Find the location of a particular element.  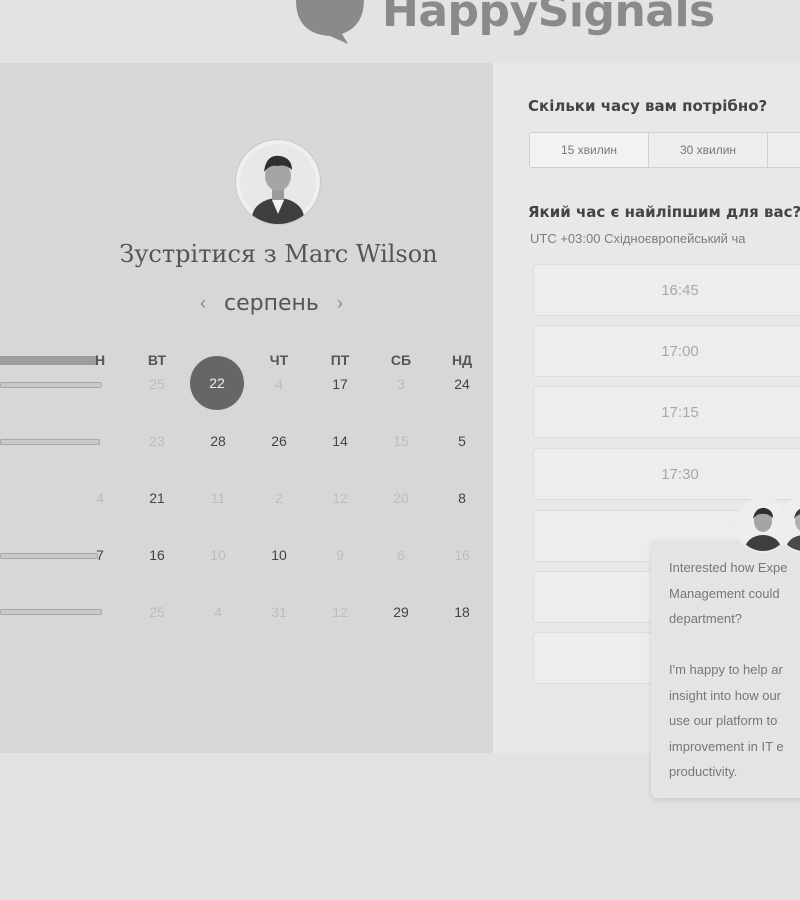

calendar-day: 8 is located at coordinates (462, 498).